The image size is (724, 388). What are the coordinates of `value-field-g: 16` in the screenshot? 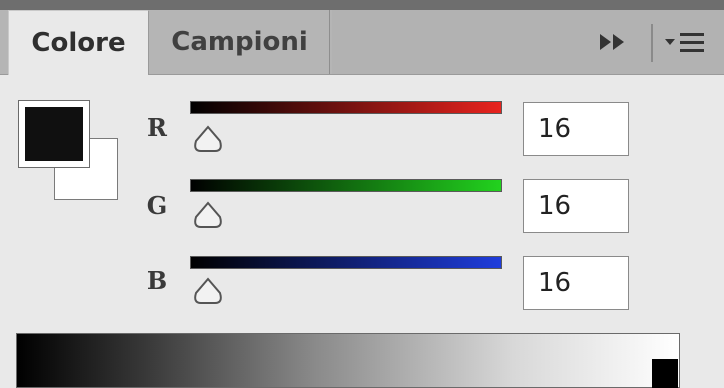 It's located at (576, 206).